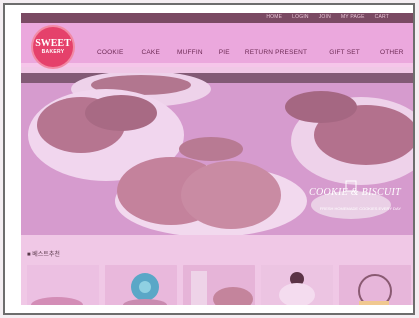  I want to click on menu-item-cake: CAKE, so click(150, 52).